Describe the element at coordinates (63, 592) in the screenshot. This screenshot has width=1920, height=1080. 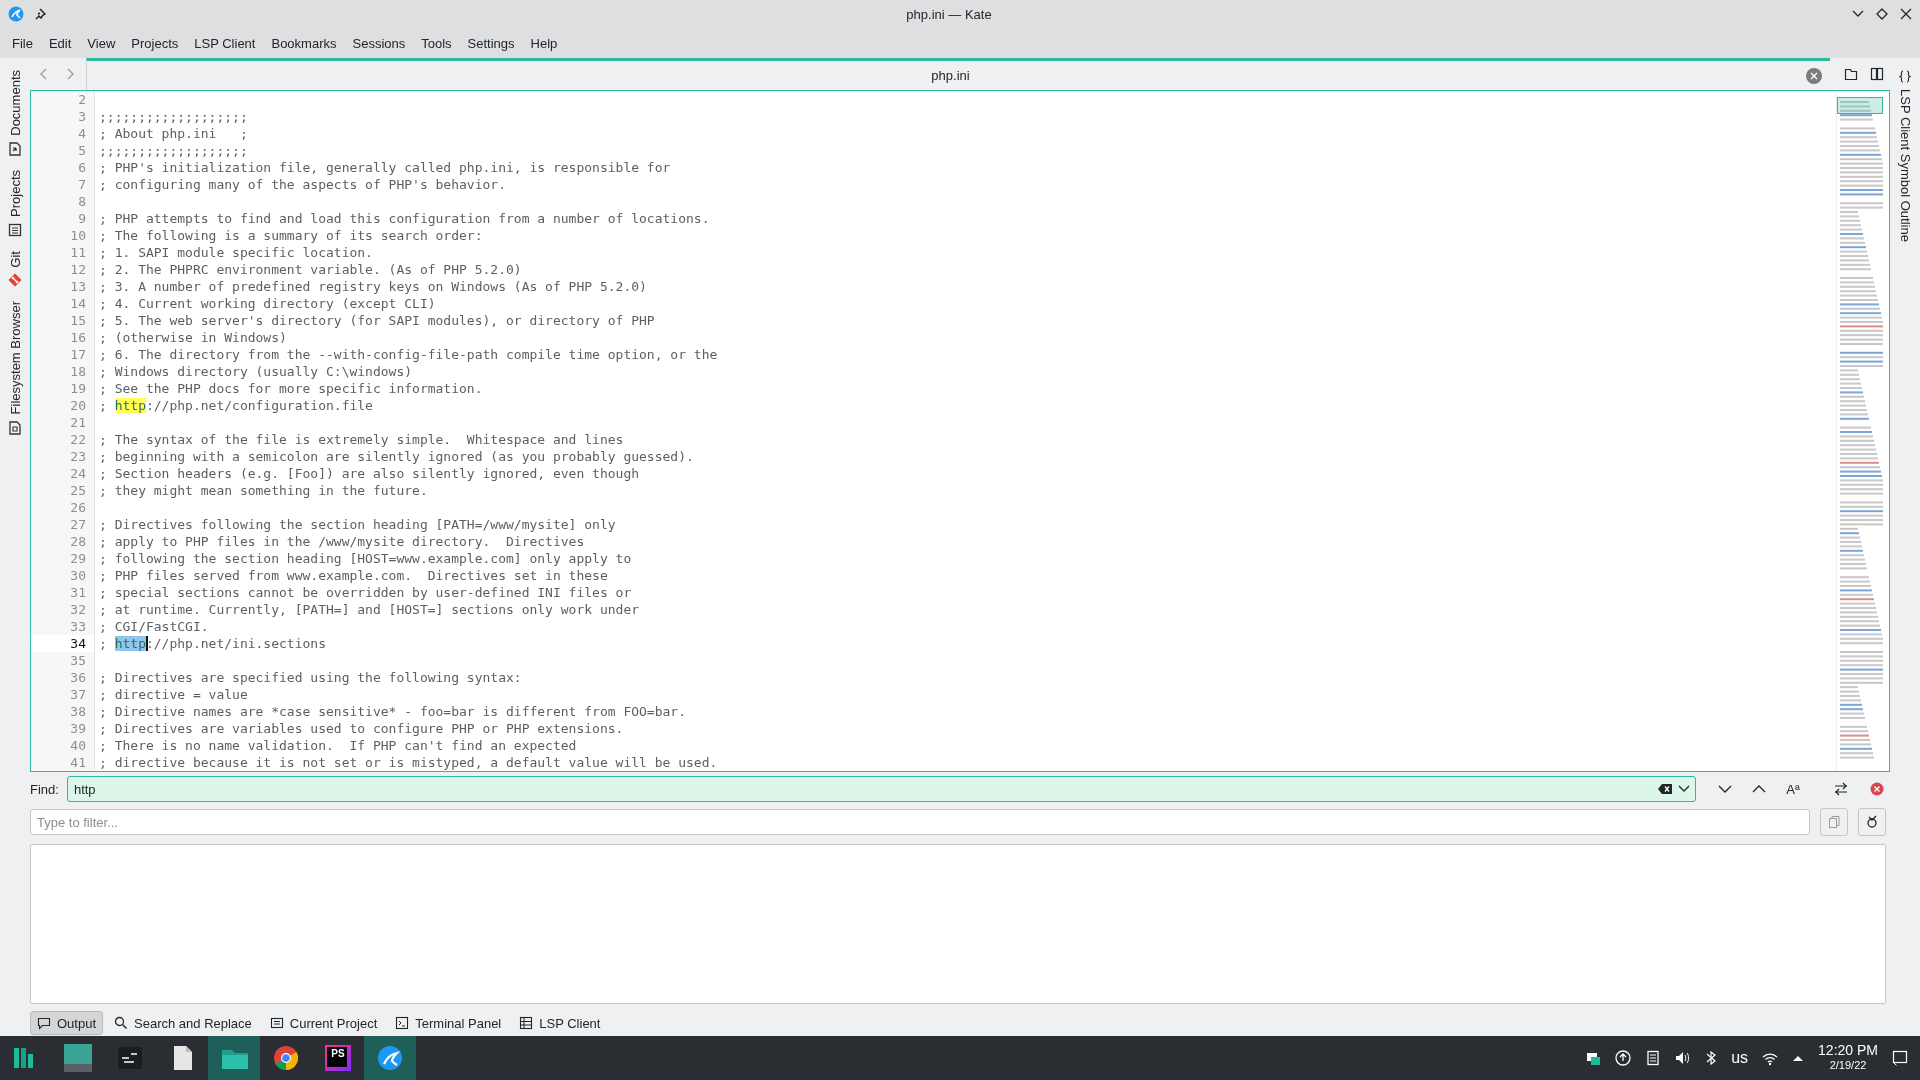
I see `line-number: 31` at that location.